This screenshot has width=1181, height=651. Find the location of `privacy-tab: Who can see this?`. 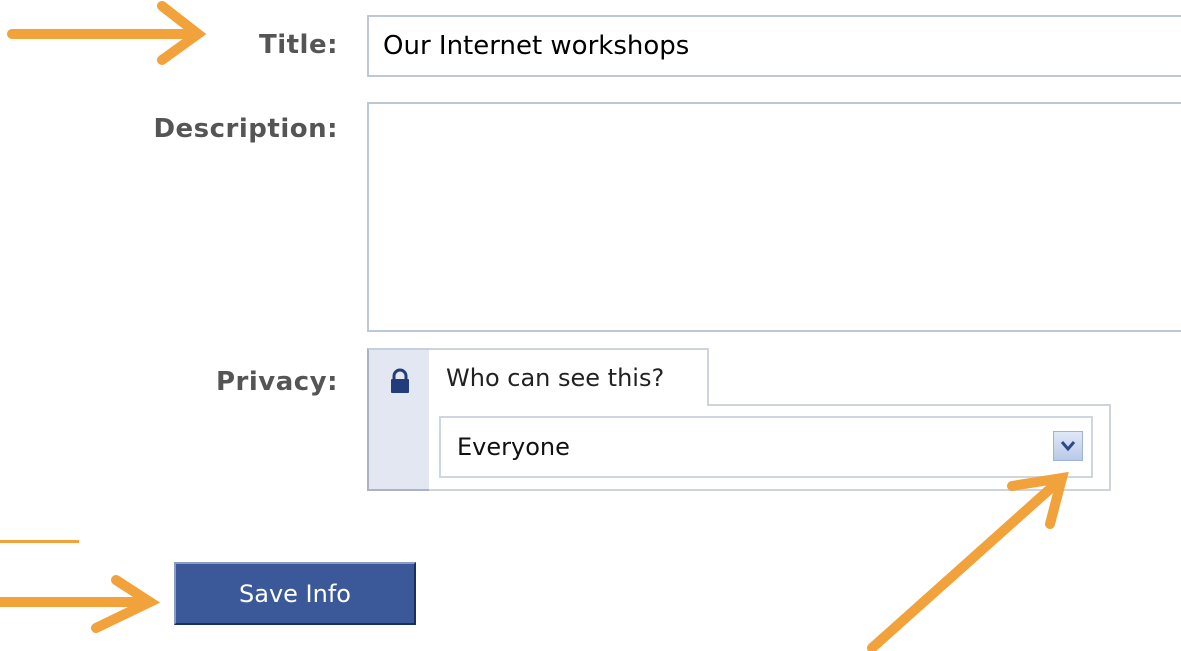

privacy-tab: Who can see this? is located at coordinates (569, 377).